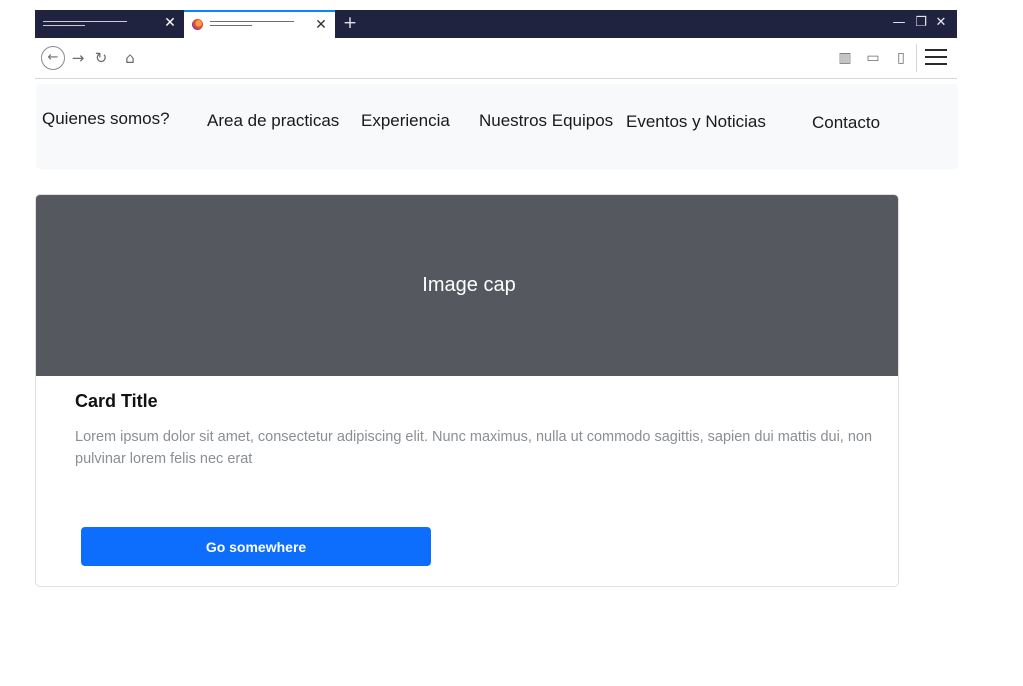 This screenshot has height=686, width=1023. I want to click on card-image-cap: Image cap, so click(469, 285).